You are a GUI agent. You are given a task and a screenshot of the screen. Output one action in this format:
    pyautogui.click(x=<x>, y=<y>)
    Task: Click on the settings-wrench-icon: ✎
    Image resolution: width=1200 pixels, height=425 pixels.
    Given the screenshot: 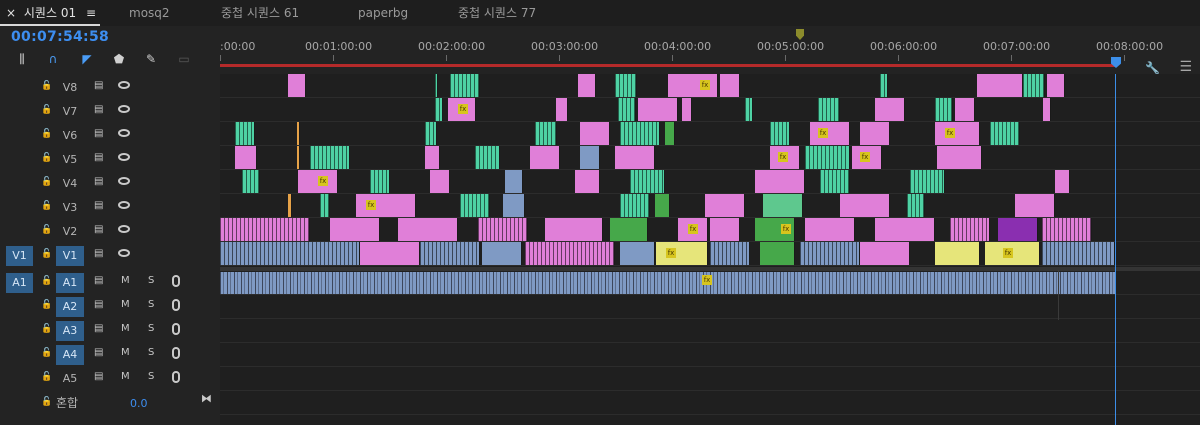 What is the action you would take?
    pyautogui.click(x=151, y=59)
    